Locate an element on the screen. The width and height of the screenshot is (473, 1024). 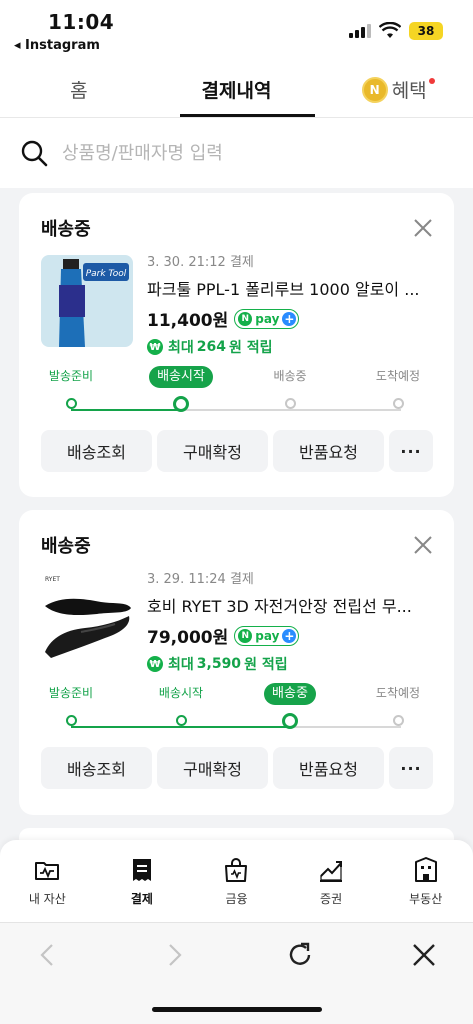
nav-label: 결제 is located at coordinates (141, 899).